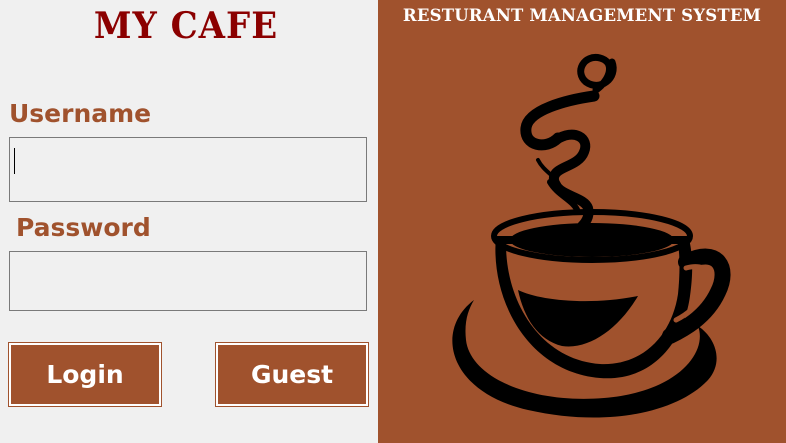 The width and height of the screenshot is (786, 443). I want to click on password-input, so click(188, 281).